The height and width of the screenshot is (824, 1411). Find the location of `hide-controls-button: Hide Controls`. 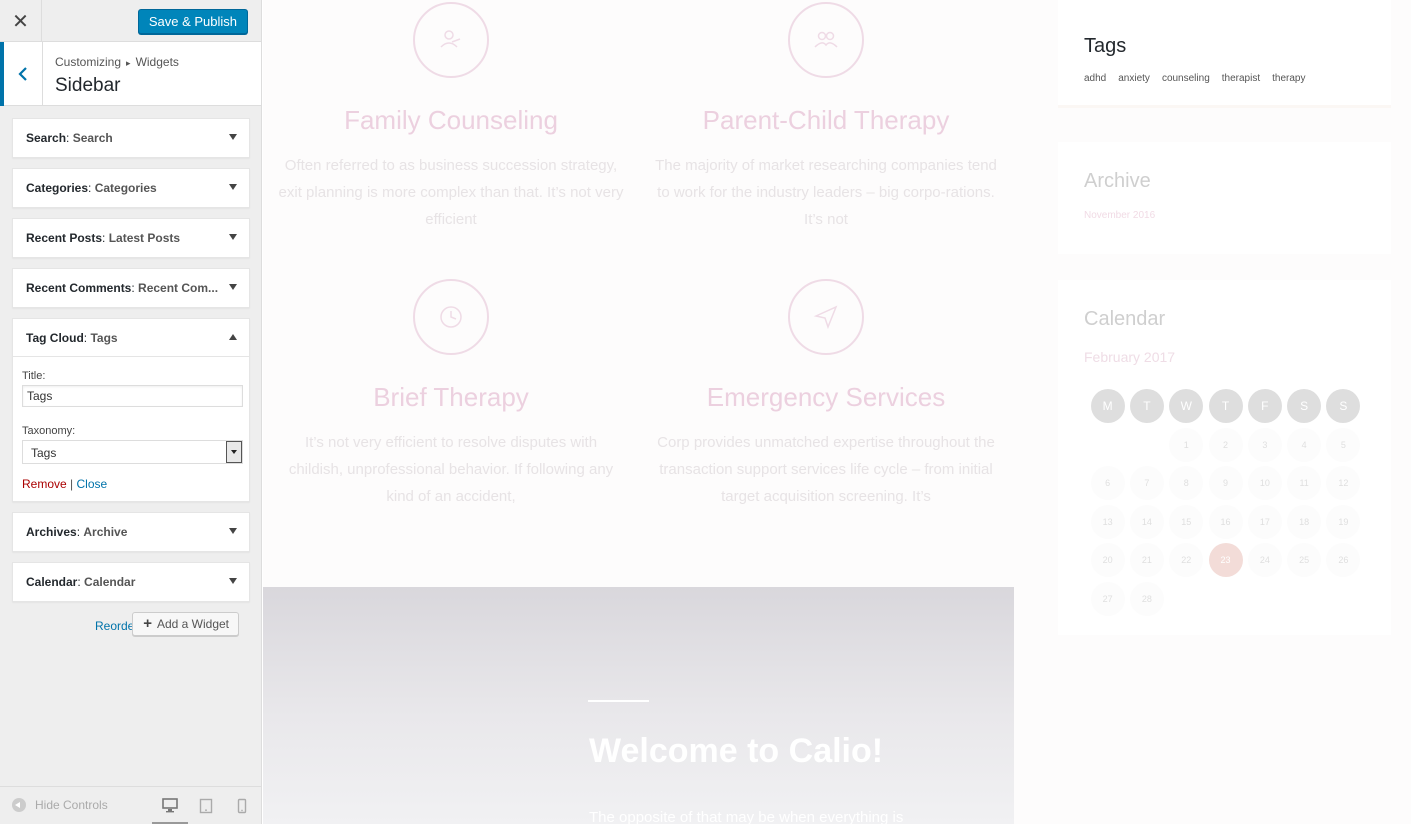

hide-controls-button: Hide Controls is located at coordinates (60, 805).